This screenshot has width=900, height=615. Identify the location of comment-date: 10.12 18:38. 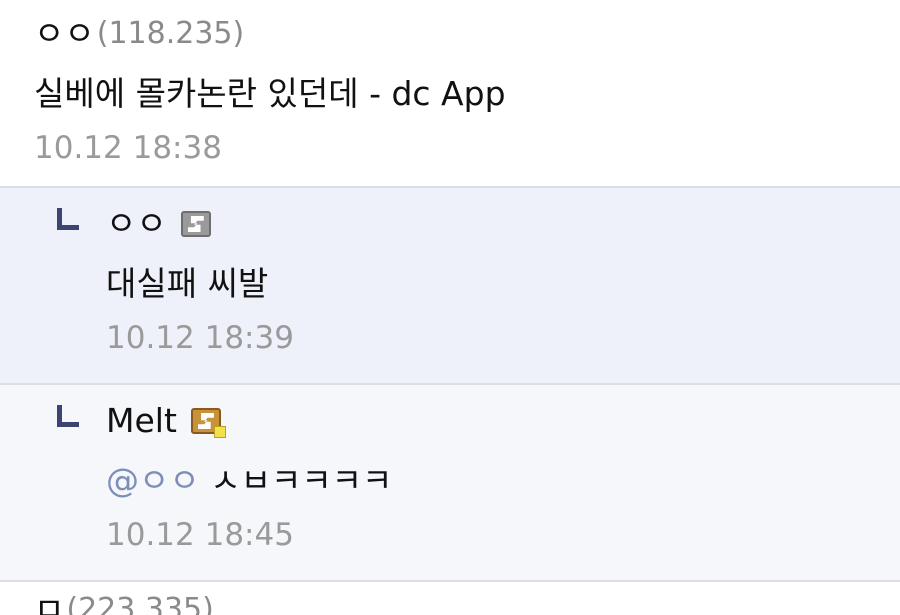
(128, 148).